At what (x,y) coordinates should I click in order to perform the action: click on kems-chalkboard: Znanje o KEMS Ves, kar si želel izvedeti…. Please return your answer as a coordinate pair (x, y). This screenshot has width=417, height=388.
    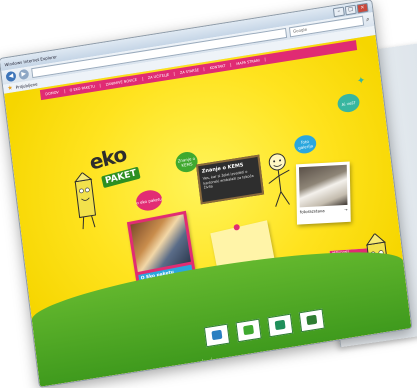
    Looking at the image, I should click on (230, 179).